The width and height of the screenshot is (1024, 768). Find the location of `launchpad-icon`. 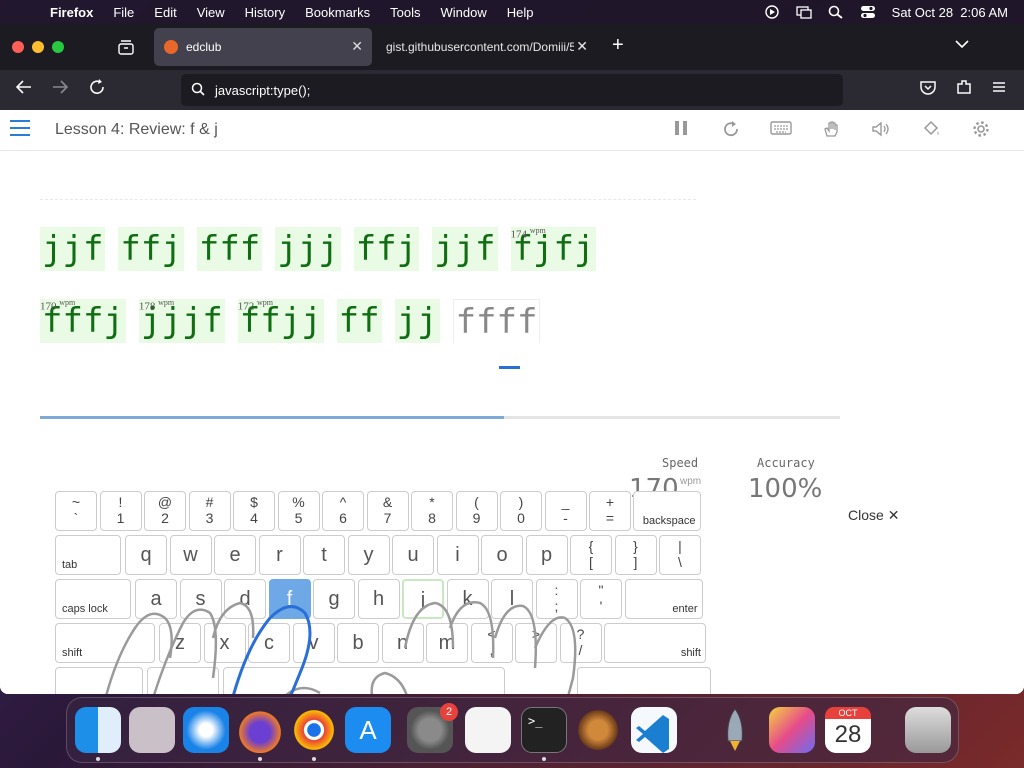

launchpad-icon is located at coordinates (152, 730).